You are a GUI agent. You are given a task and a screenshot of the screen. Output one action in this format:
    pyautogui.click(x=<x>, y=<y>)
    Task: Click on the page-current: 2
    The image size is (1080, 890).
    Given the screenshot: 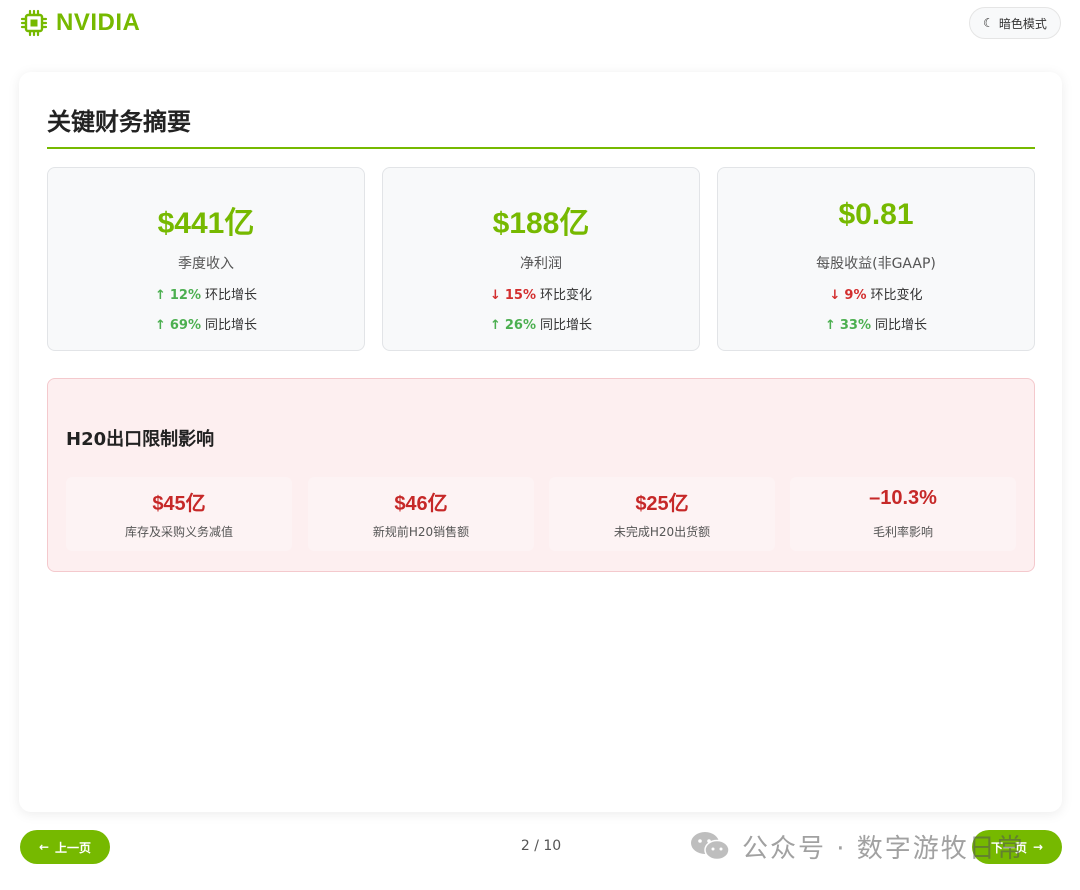 What is the action you would take?
    pyautogui.click(x=525, y=846)
    